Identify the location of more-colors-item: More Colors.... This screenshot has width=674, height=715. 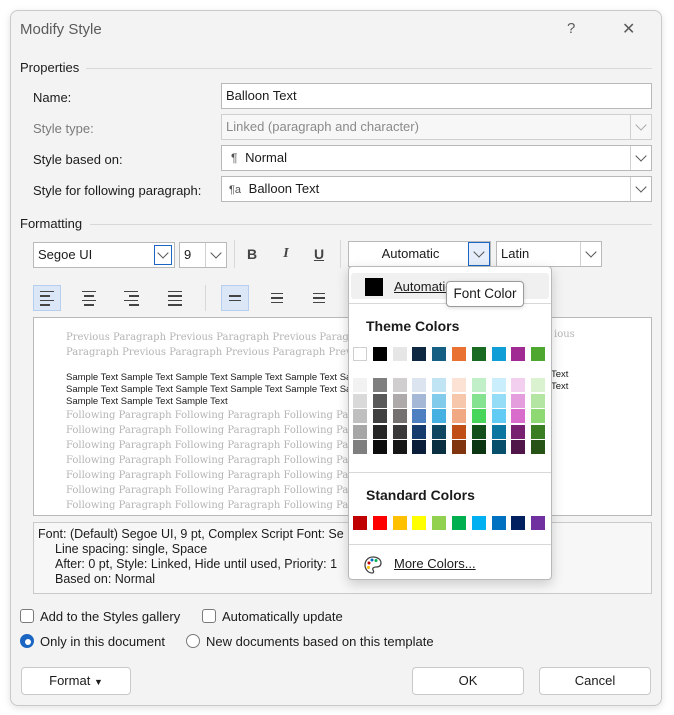
(435, 563).